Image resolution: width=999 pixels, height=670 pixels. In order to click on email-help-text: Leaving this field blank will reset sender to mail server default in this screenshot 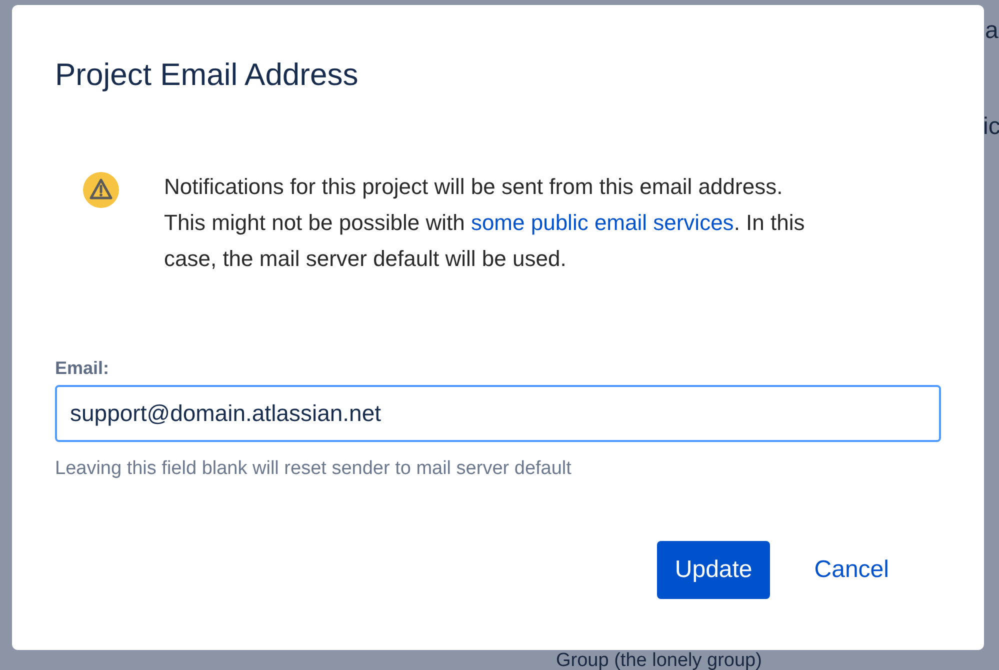, I will do `click(313, 469)`.